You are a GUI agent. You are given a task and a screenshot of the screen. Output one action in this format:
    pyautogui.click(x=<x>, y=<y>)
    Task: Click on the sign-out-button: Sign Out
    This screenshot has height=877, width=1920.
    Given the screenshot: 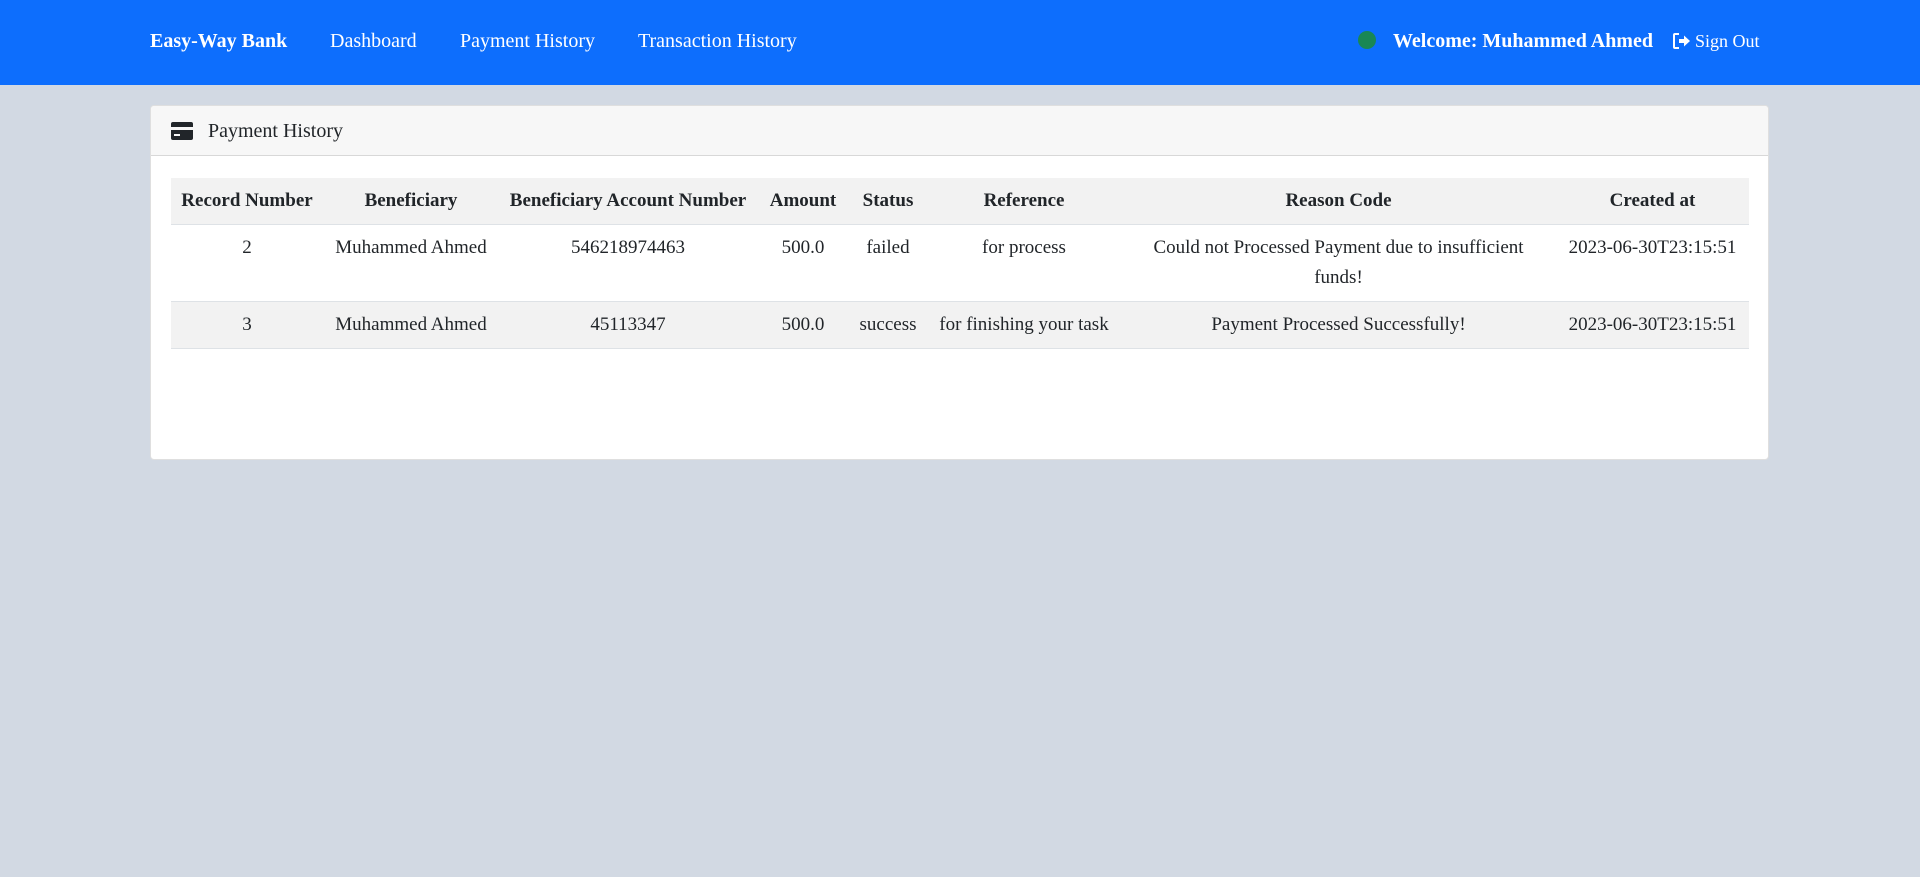 What is the action you would take?
    pyautogui.click(x=1716, y=41)
    